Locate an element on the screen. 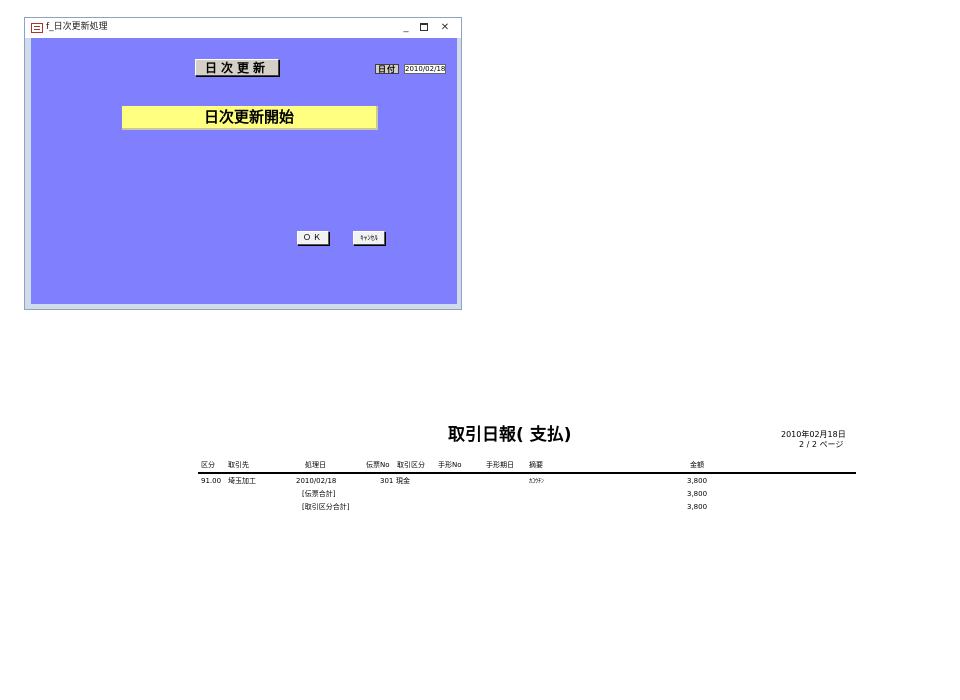  cell-torihikisaki: 埼玉加工 is located at coordinates (242, 481).